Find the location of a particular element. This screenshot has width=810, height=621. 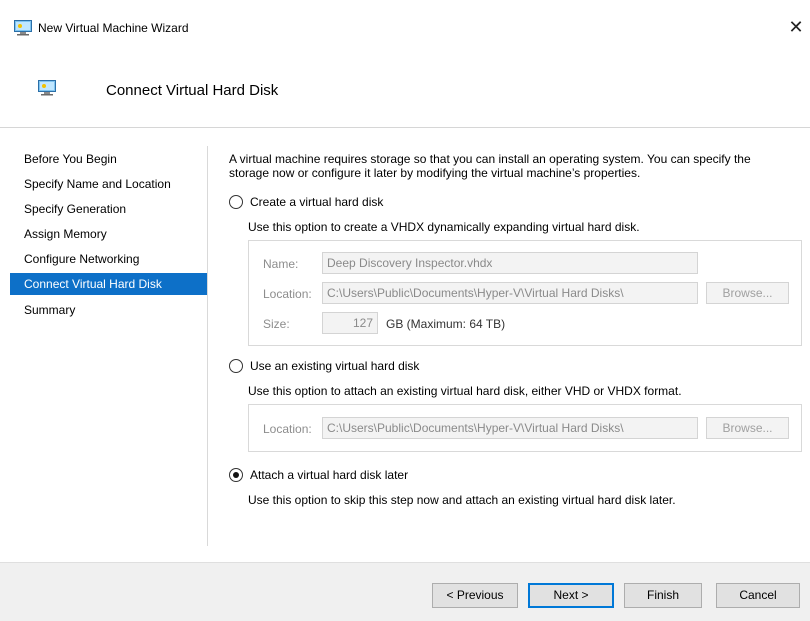

sidebar-item-before-you-begin: Before You Begin is located at coordinates (108, 159).